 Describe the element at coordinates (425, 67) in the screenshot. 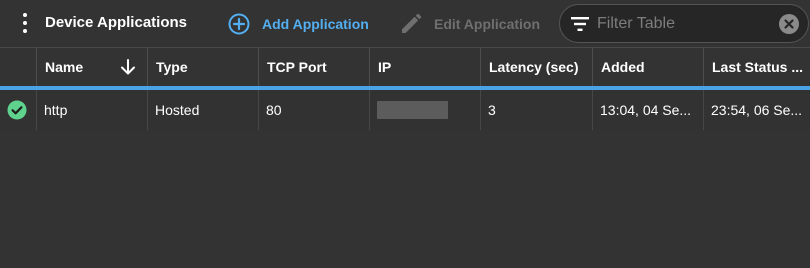

I see `column-header-ip: IP` at that location.